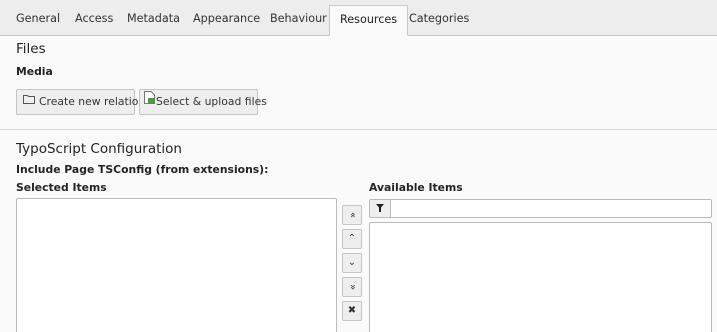 The width and height of the screenshot is (717, 332). I want to click on folder-icon, so click(29, 101).